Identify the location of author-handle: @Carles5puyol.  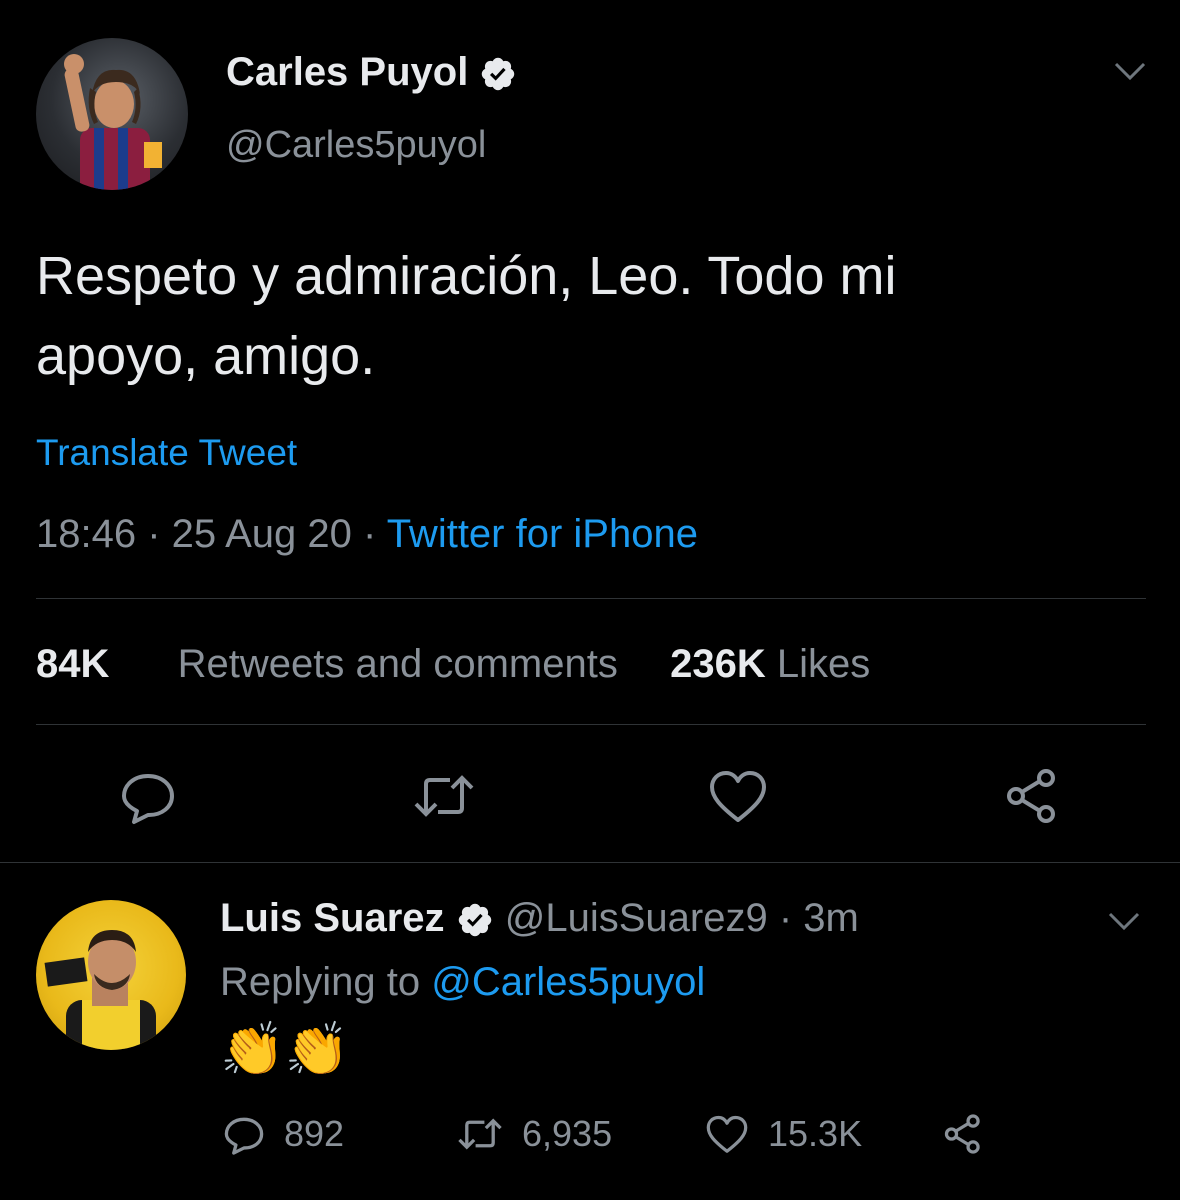
(356, 145).